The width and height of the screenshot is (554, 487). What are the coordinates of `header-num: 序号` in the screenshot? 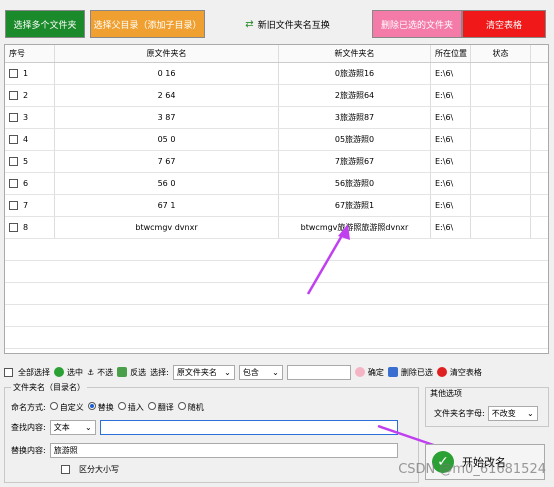 It's located at (30, 53).